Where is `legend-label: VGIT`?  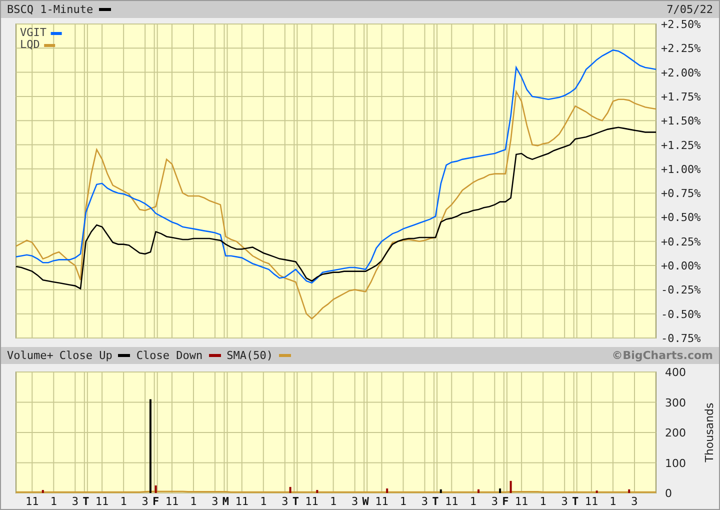
legend-label: VGIT is located at coordinates (33, 32).